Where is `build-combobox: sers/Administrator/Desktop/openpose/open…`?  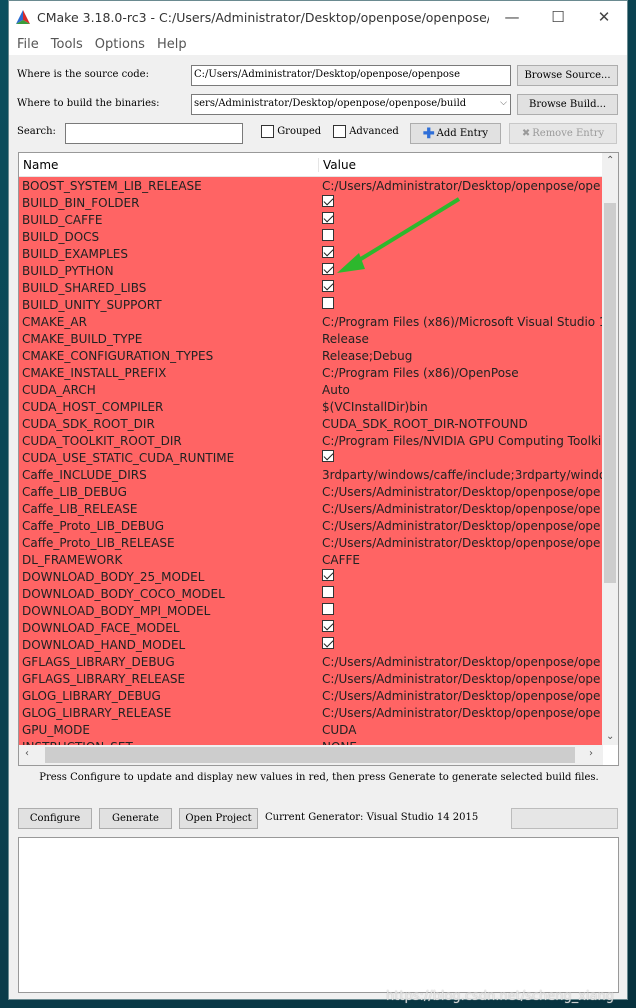
build-combobox: sers/Administrator/Desktop/openpose/open… is located at coordinates (351, 104).